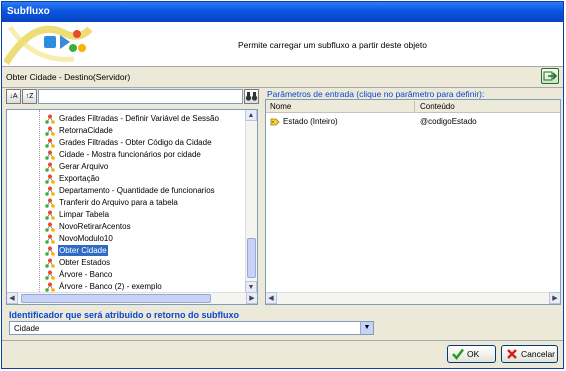 The height and width of the screenshot is (371, 566). I want to click on close-icon, so click(512, 354).